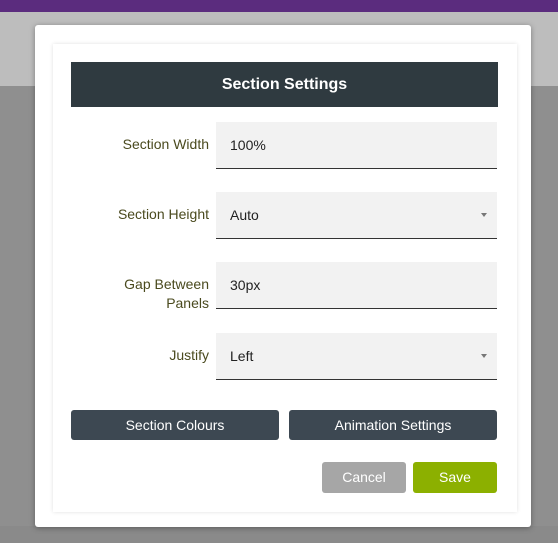  I want to click on justify-label: Justify, so click(189, 355).